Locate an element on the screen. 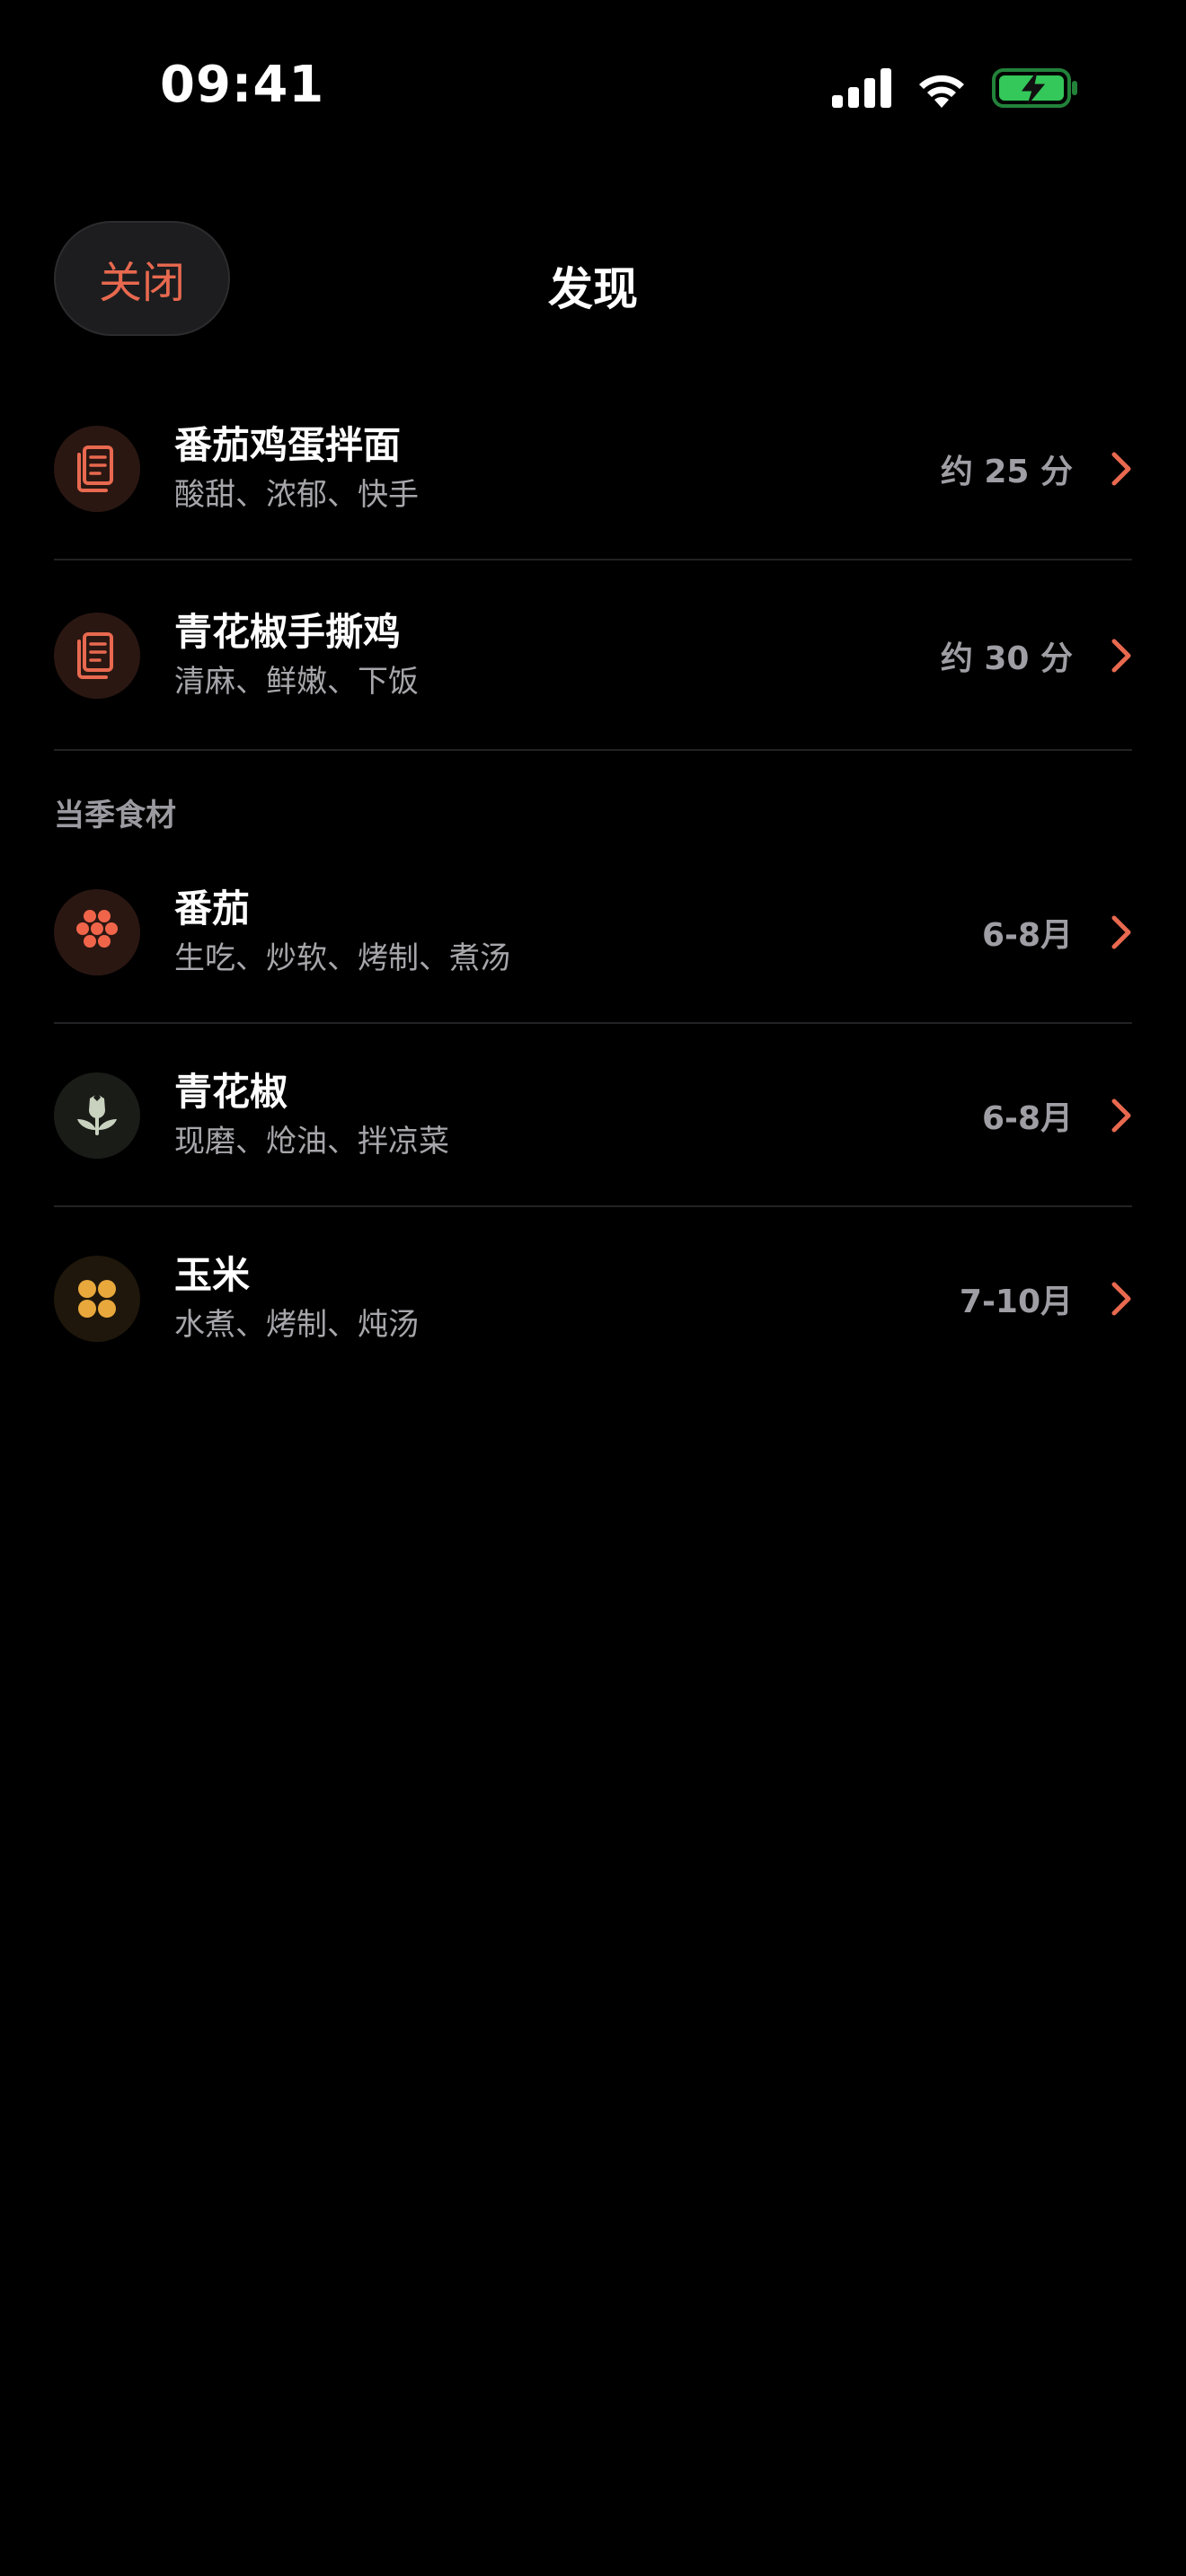 The width and height of the screenshot is (1186, 2576). nav-bar: 关闭 发现 is located at coordinates (593, 278).